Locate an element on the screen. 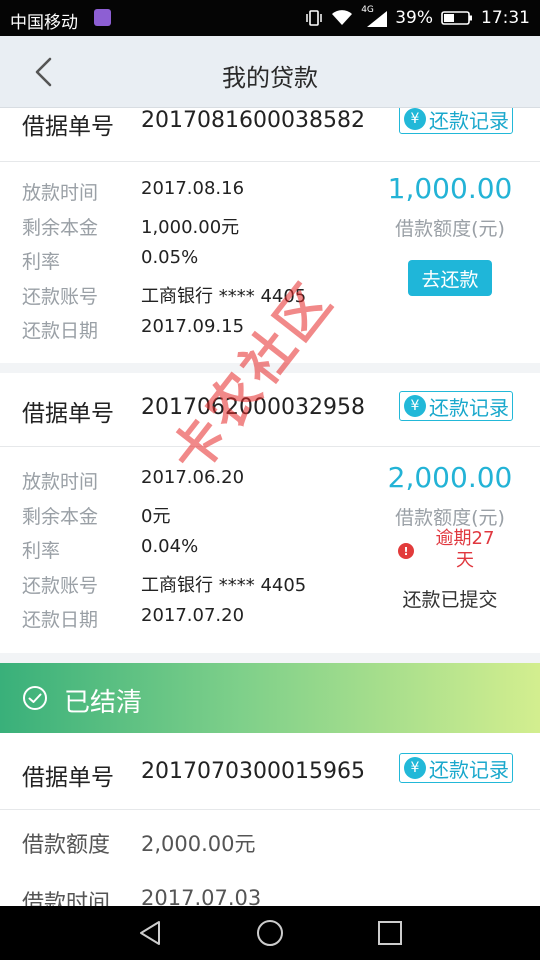 The height and width of the screenshot is (960, 540). account-value: 工商银行 **** 4405 is located at coordinates (224, 585).